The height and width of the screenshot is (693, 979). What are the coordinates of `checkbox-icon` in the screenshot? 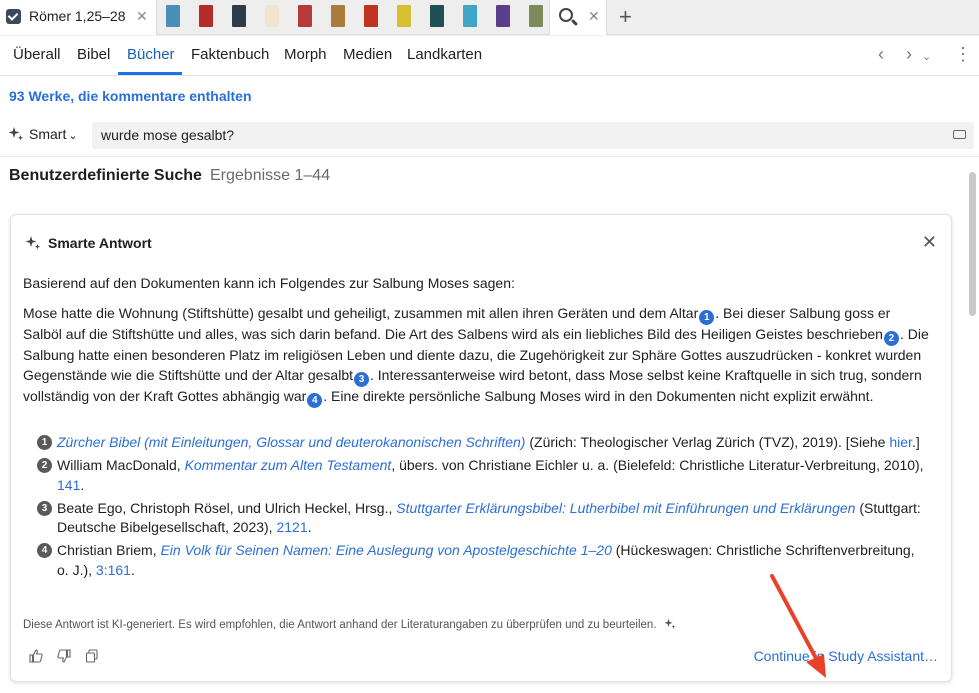 It's located at (13, 16).